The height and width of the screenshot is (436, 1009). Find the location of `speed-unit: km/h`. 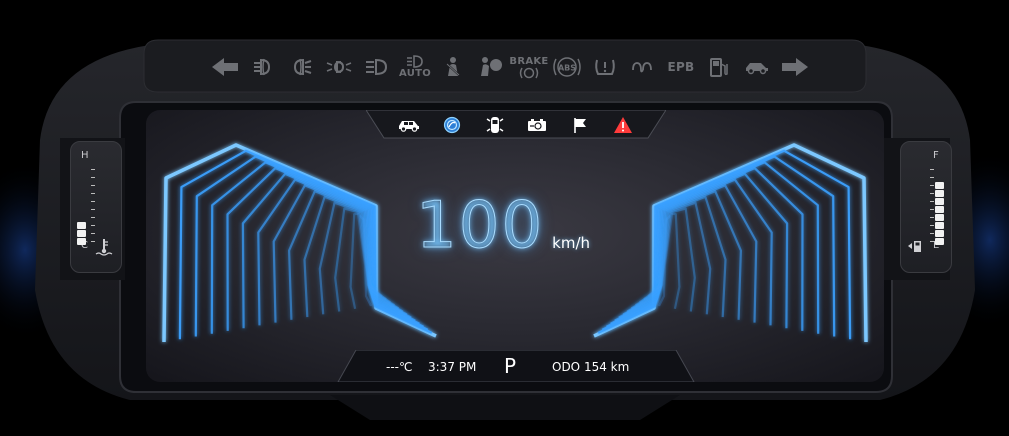

speed-unit: km/h is located at coordinates (571, 243).